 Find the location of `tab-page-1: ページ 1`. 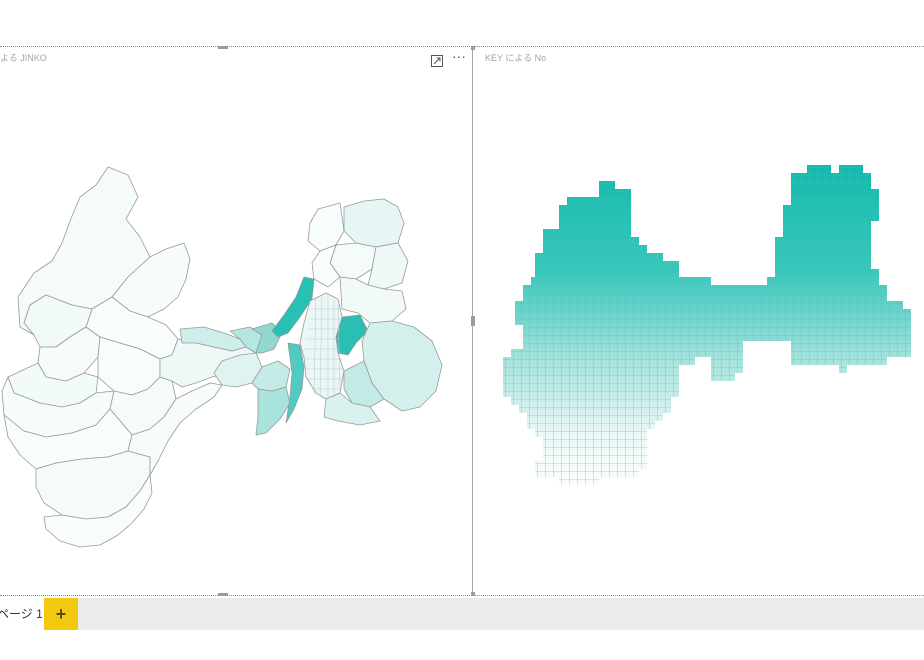

tab-page-1: ページ 1 is located at coordinates (22, 614).